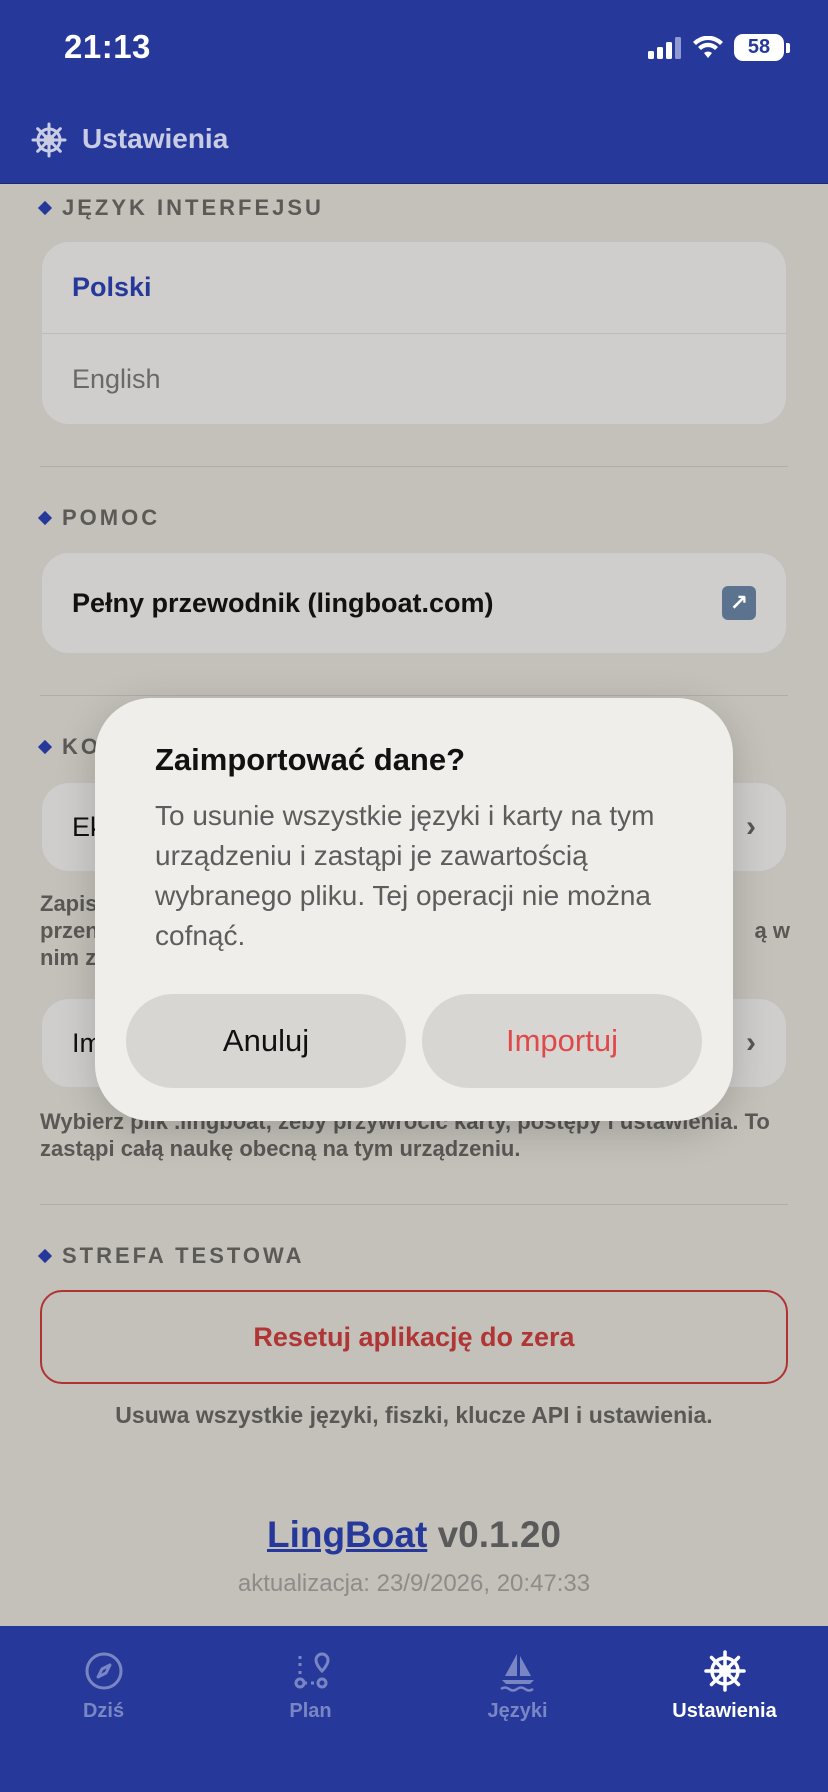 Image resolution: width=828 pixels, height=1792 pixels. I want to click on import-button-confirm: Importuj, so click(562, 1041).